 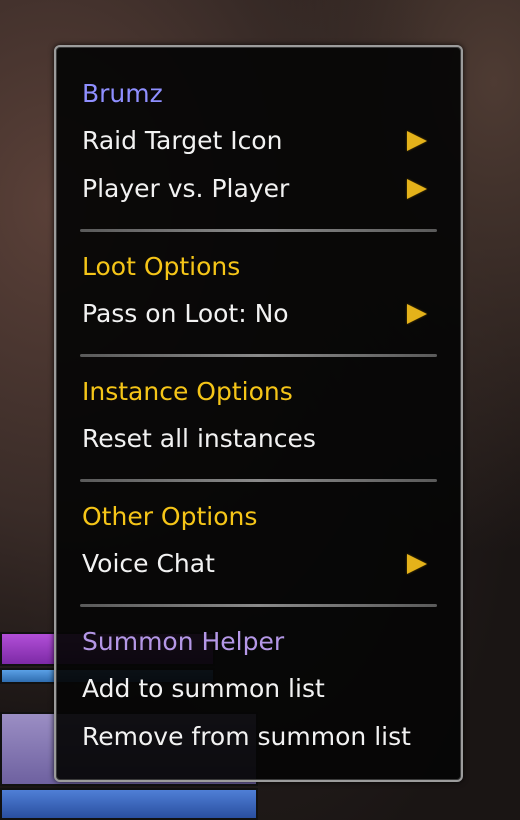 I want to click on section-header-other-options: Other Options, so click(x=170, y=516).